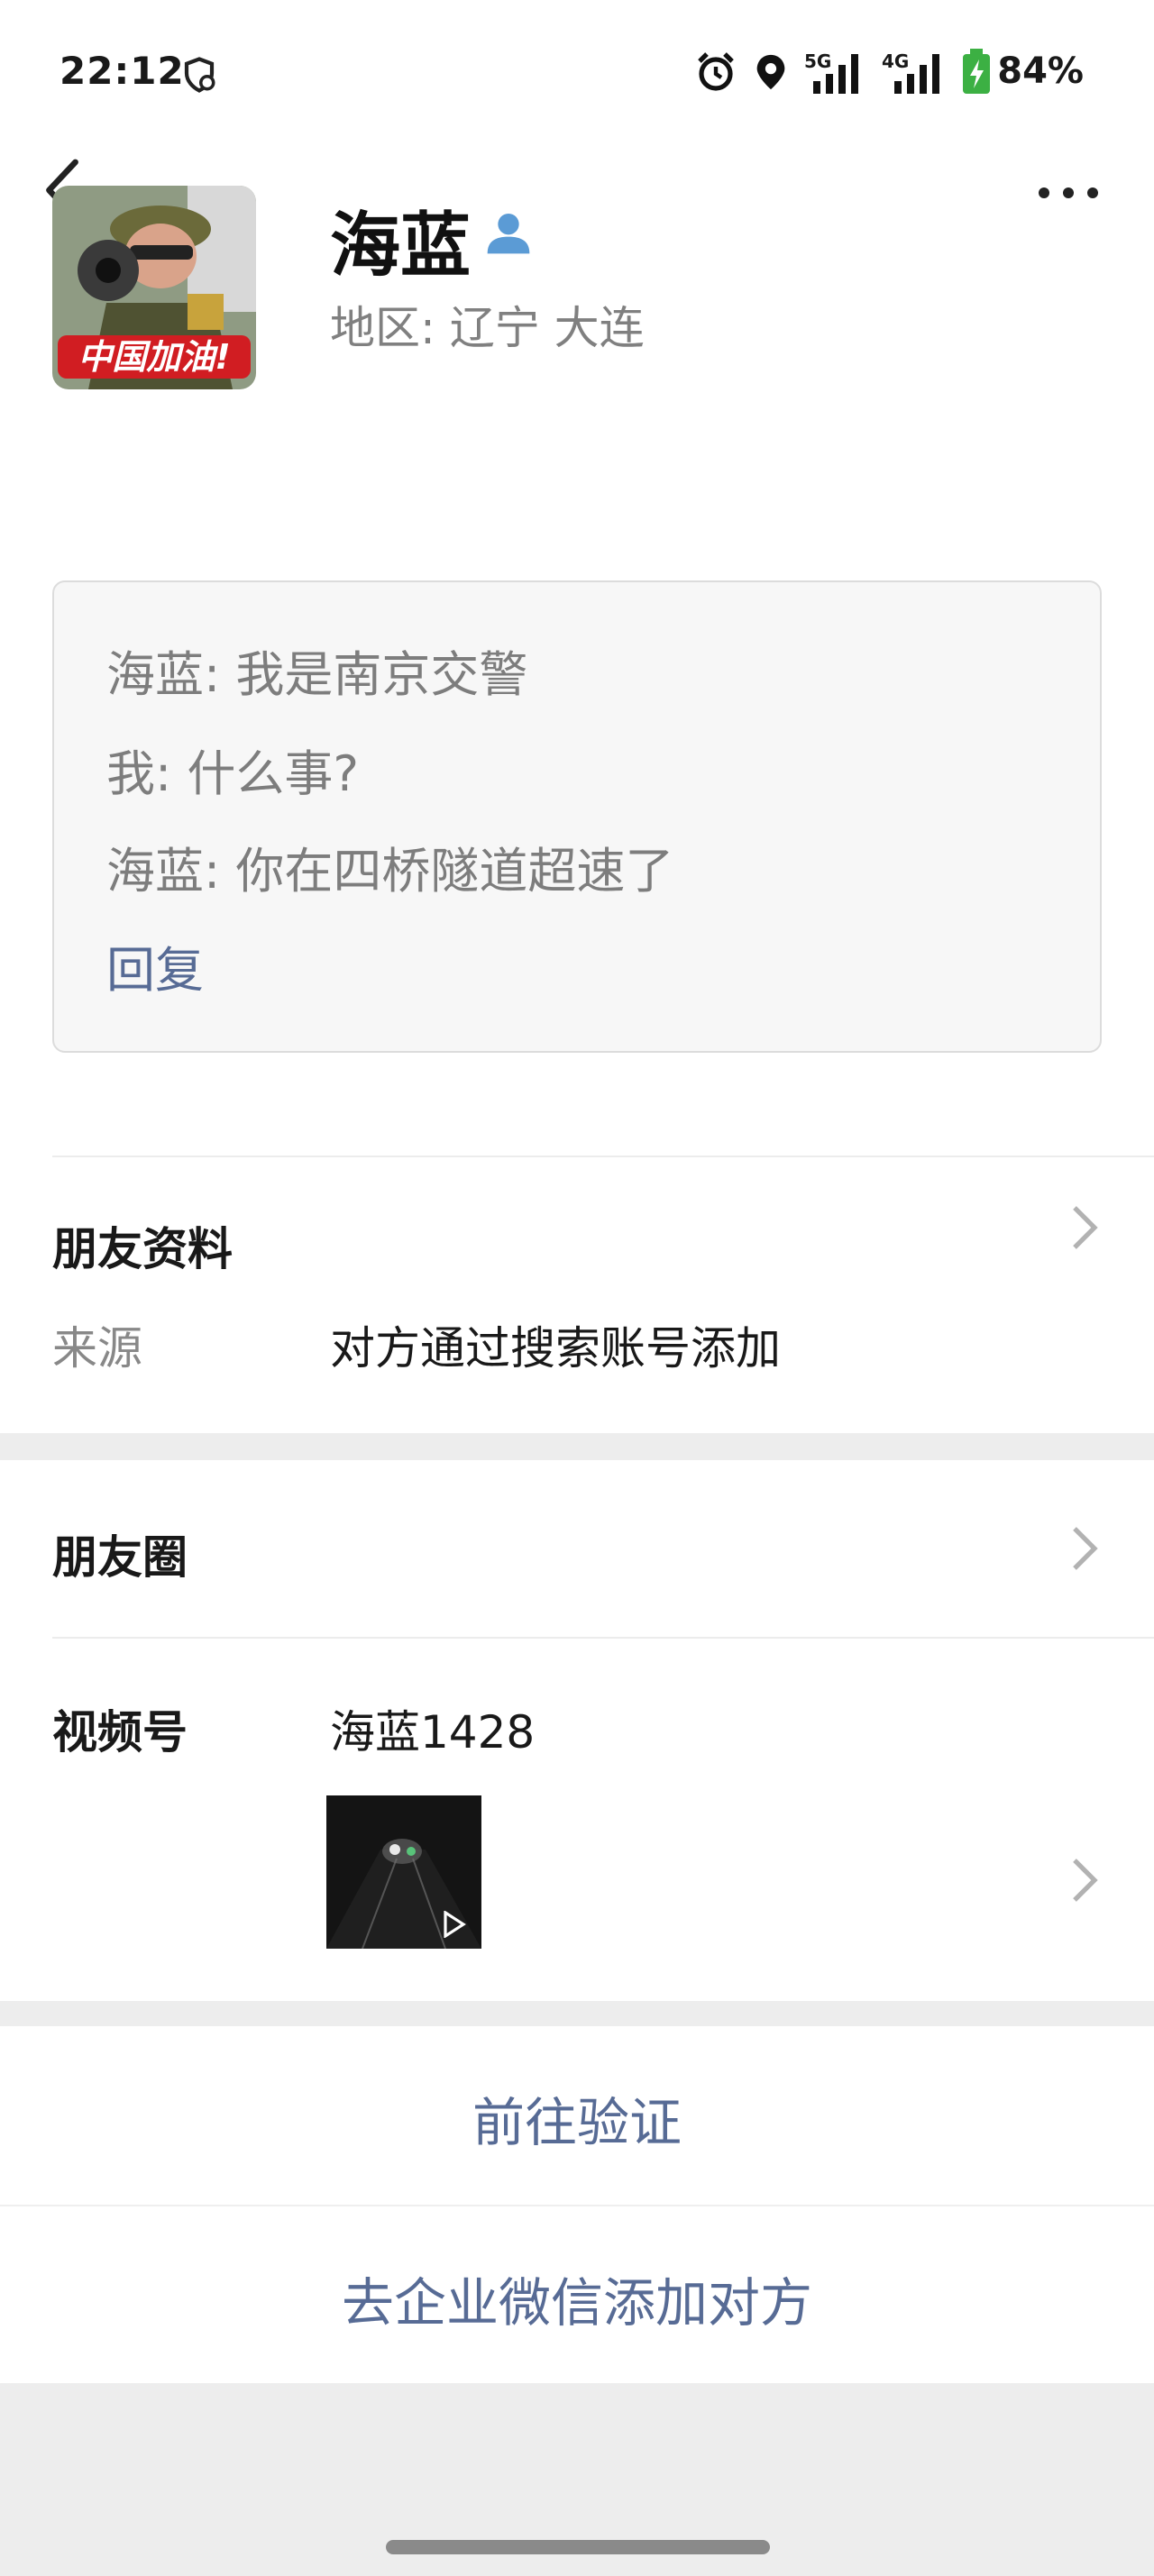  What do you see at coordinates (577, 67) in the screenshot?
I see `status-bar: 22:12 5G 4G 84%` at bounding box center [577, 67].